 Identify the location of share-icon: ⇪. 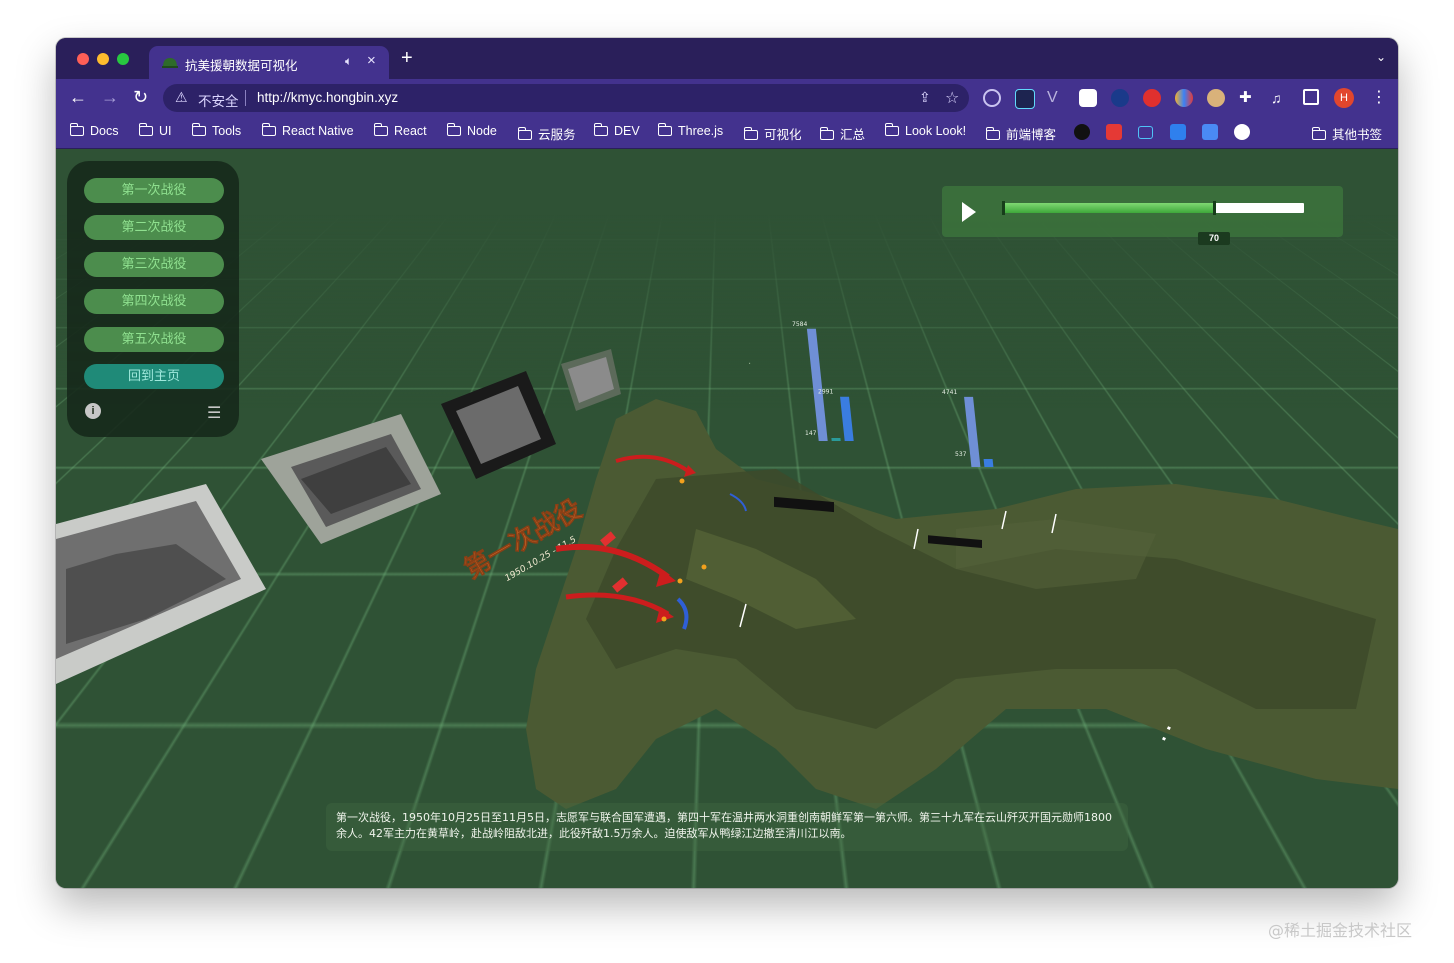
(925, 97).